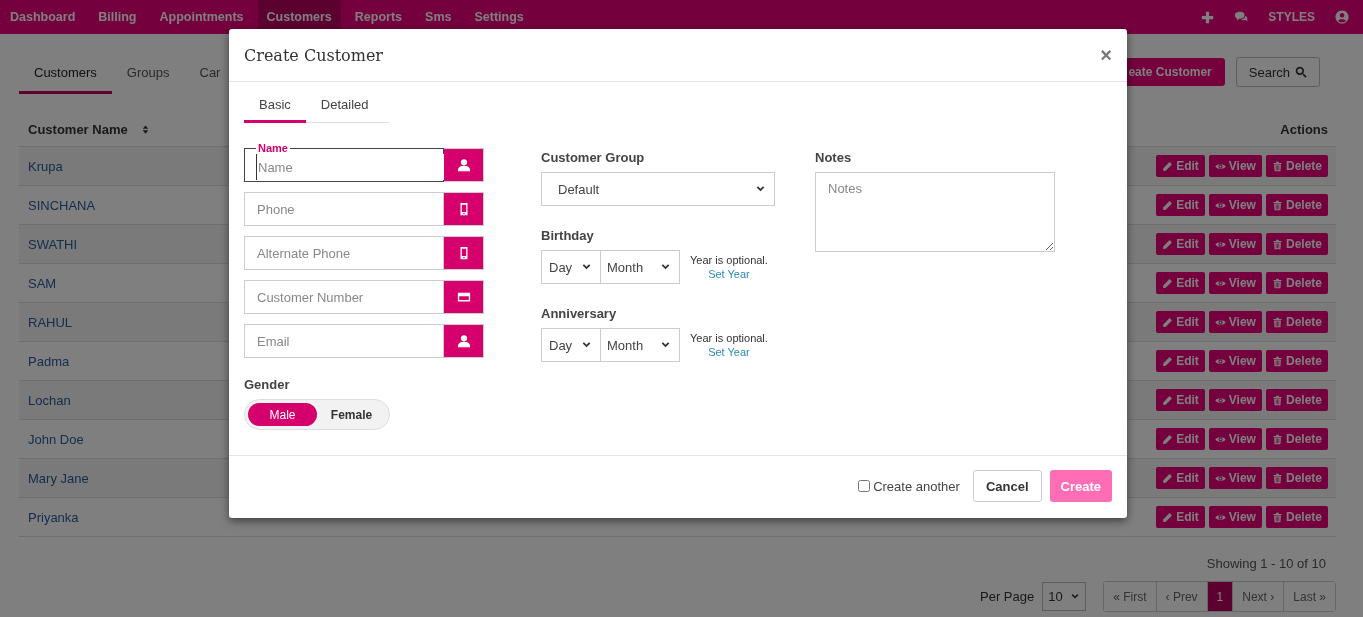  Describe the element at coordinates (463, 341) in the screenshot. I see `person-icon` at that location.